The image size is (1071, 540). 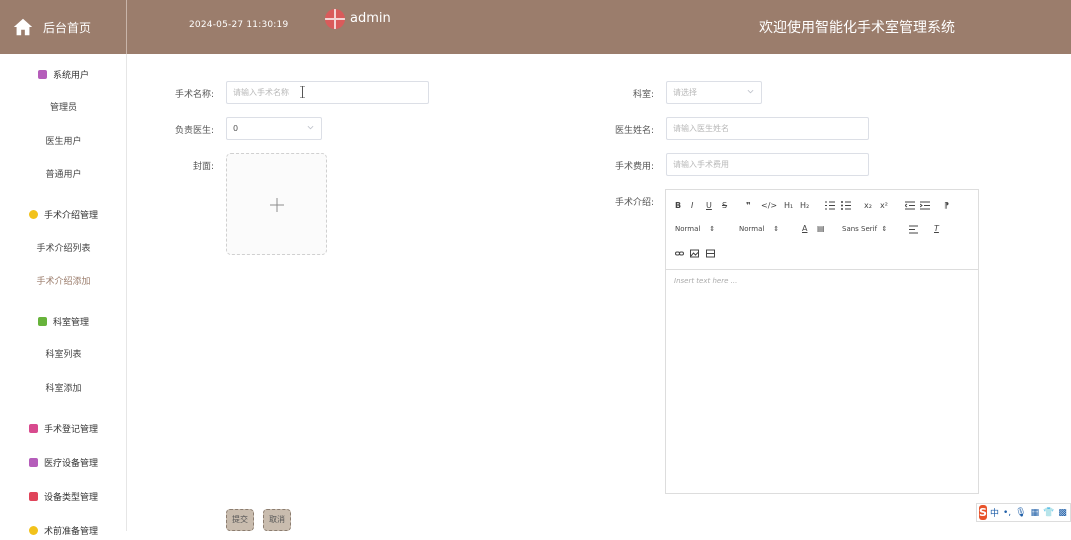 What do you see at coordinates (884, 205) in the screenshot?
I see `superscript-icon: x²` at bounding box center [884, 205].